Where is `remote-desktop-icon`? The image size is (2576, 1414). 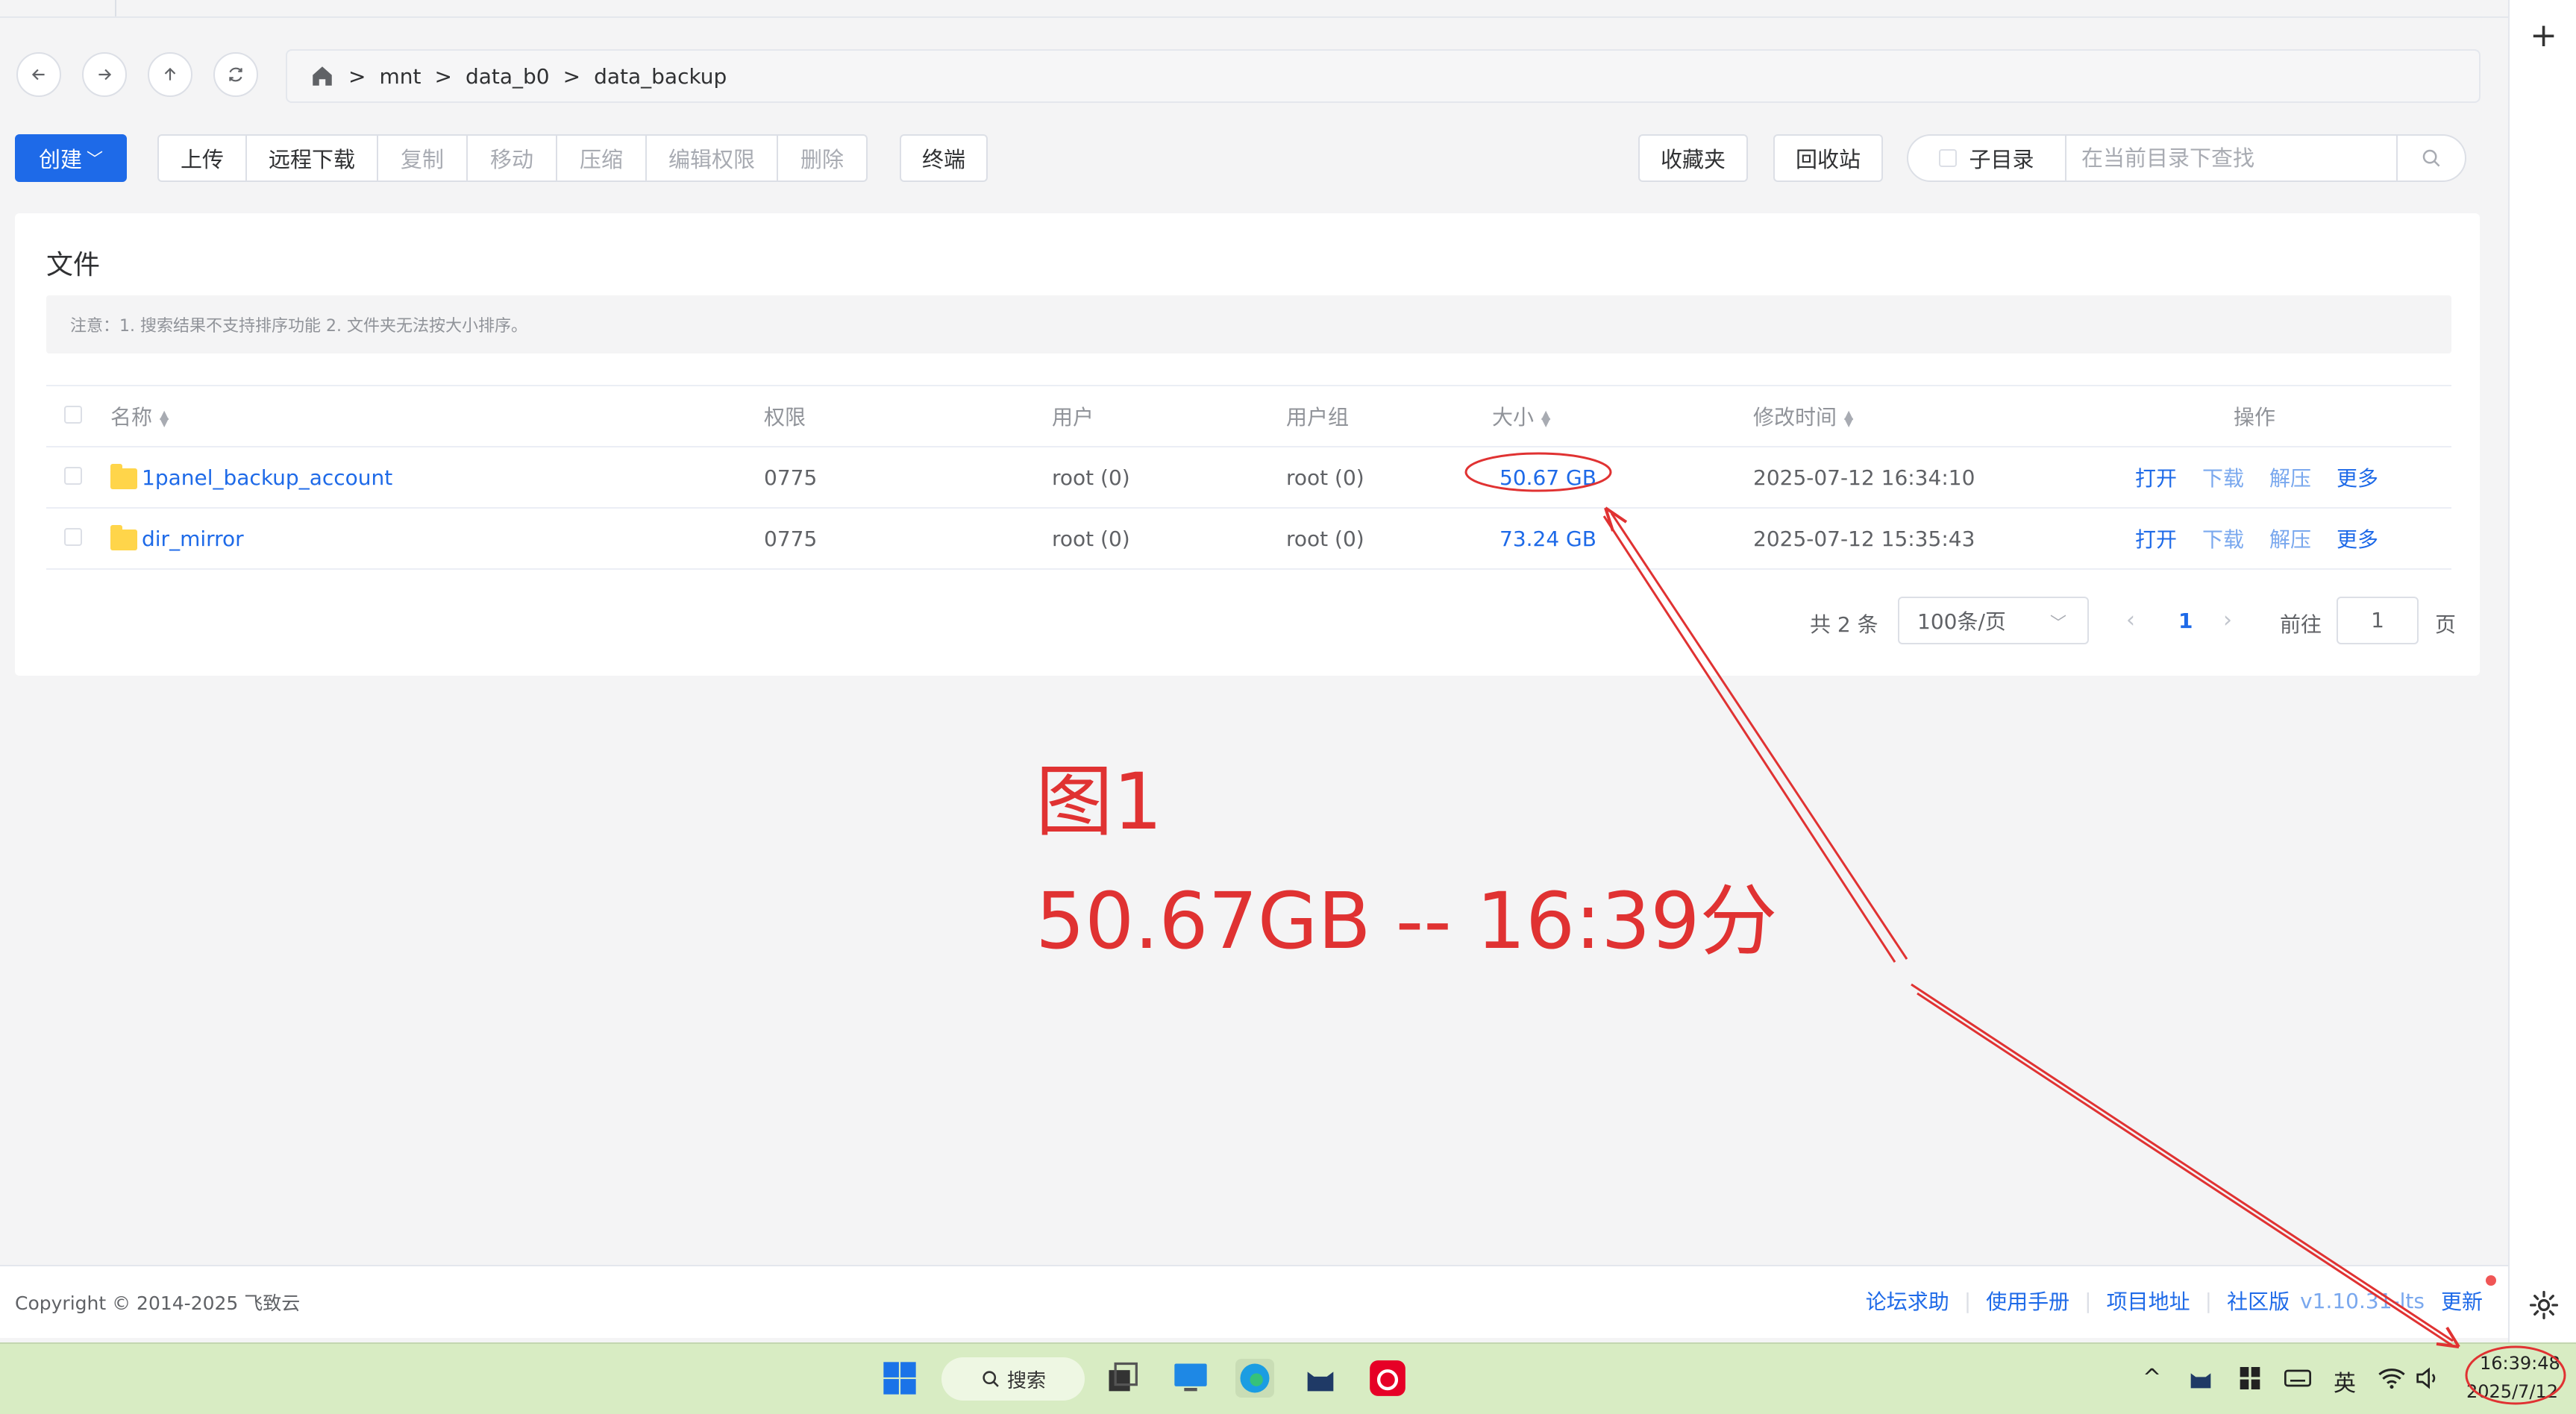 remote-desktop-icon is located at coordinates (1190, 1378).